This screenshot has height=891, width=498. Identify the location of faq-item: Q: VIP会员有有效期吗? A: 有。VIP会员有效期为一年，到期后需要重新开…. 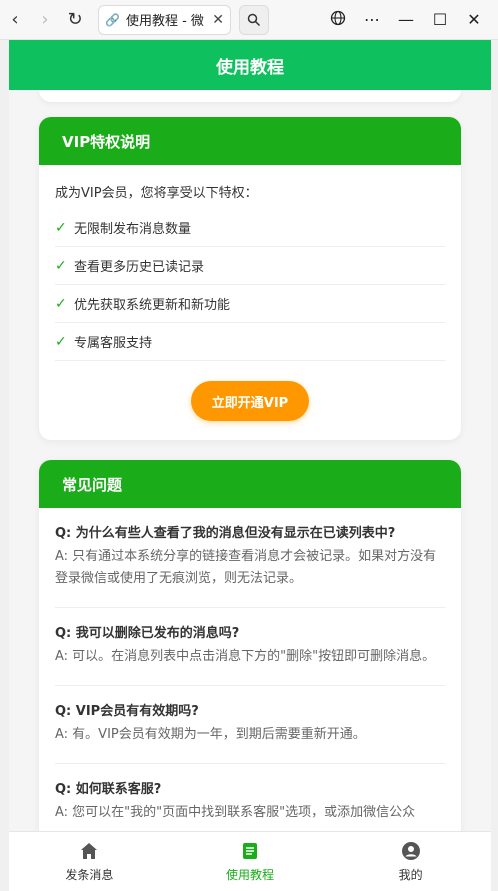
(250, 725).